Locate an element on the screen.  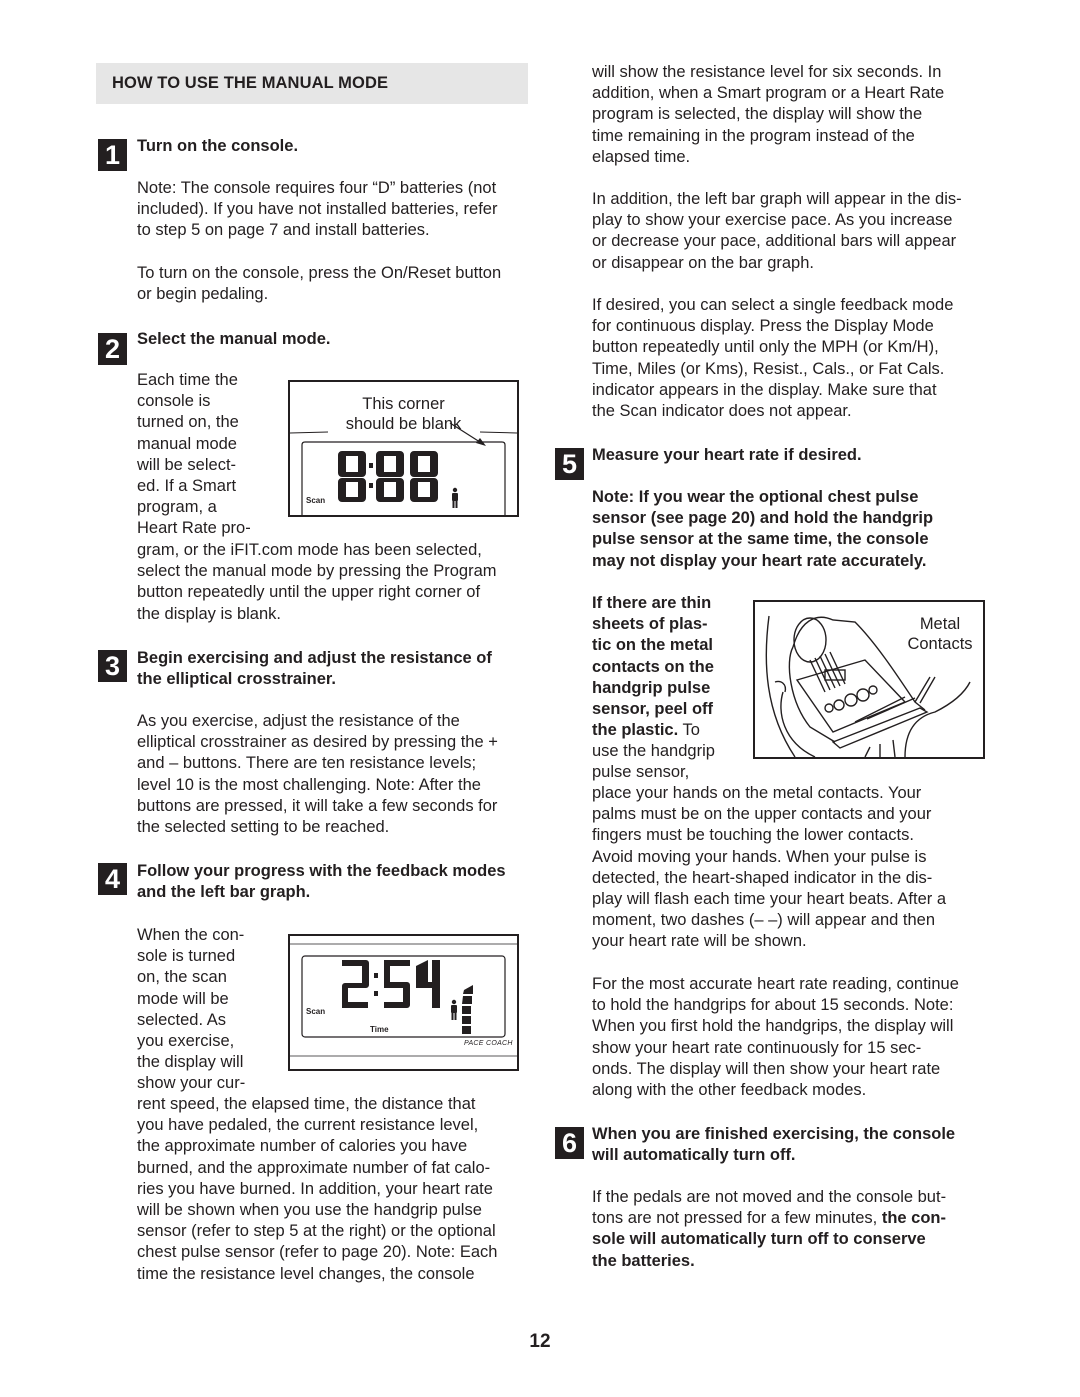
step-5-wrap-regular: use the handgrip pulse sensor, is located at coordinates (653, 762).